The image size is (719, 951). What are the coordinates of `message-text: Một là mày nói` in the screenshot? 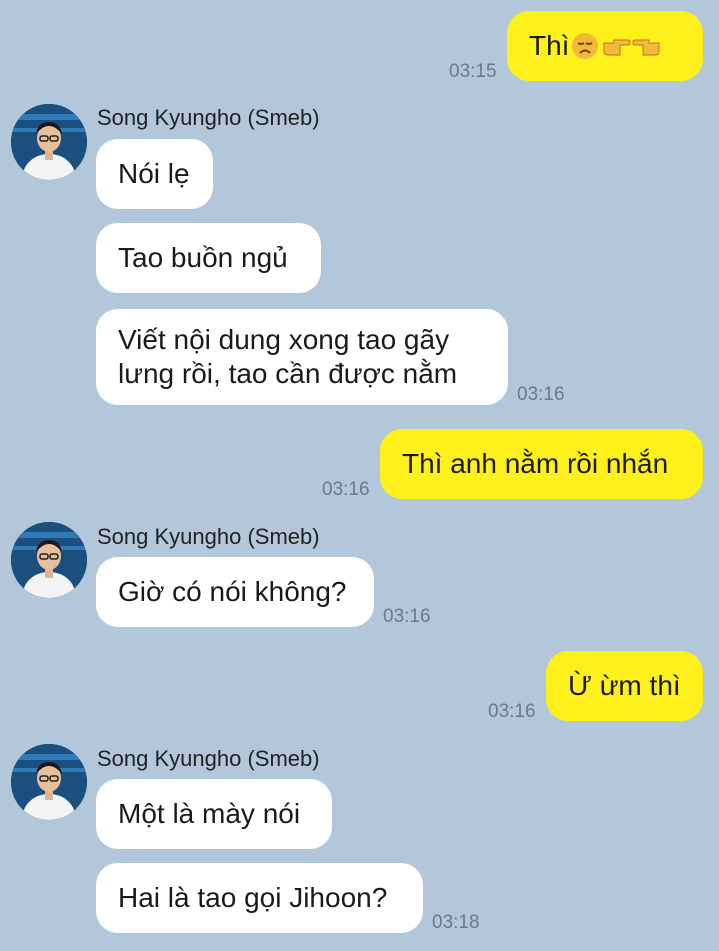 It's located at (209, 813).